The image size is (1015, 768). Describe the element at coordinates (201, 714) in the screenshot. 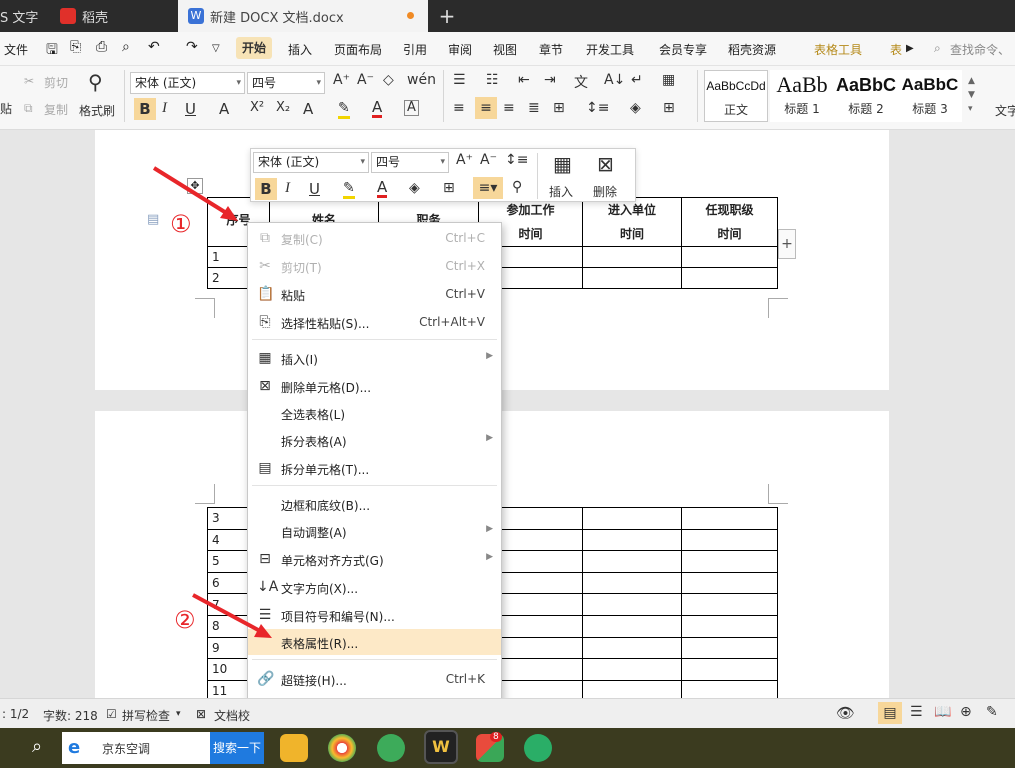

I see `doc-check-icon: ⊠` at that location.